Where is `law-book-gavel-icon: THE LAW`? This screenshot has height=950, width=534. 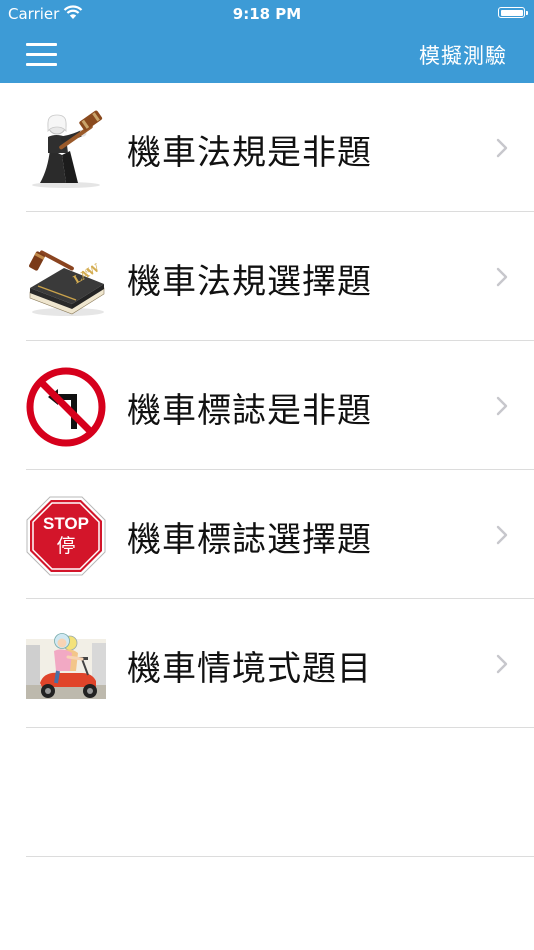 law-book-gavel-icon: THE LAW is located at coordinates (66, 278).